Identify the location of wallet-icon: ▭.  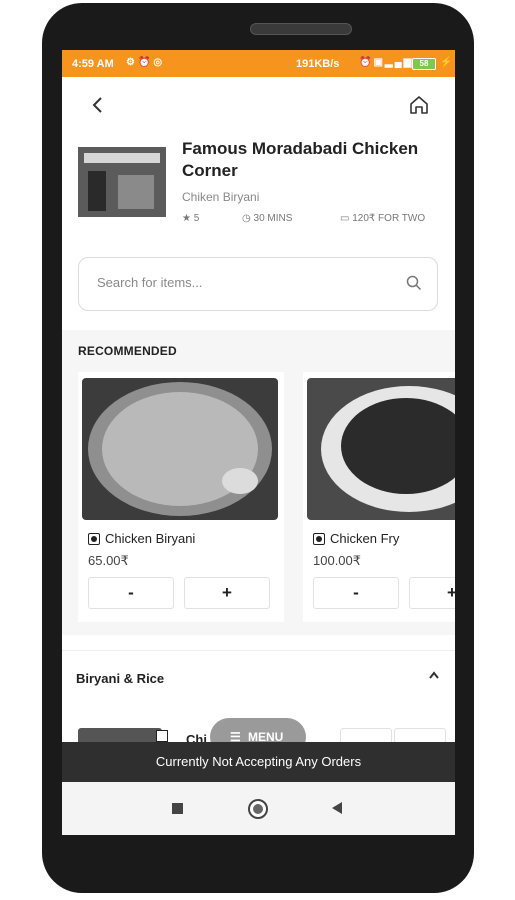
(345, 218).